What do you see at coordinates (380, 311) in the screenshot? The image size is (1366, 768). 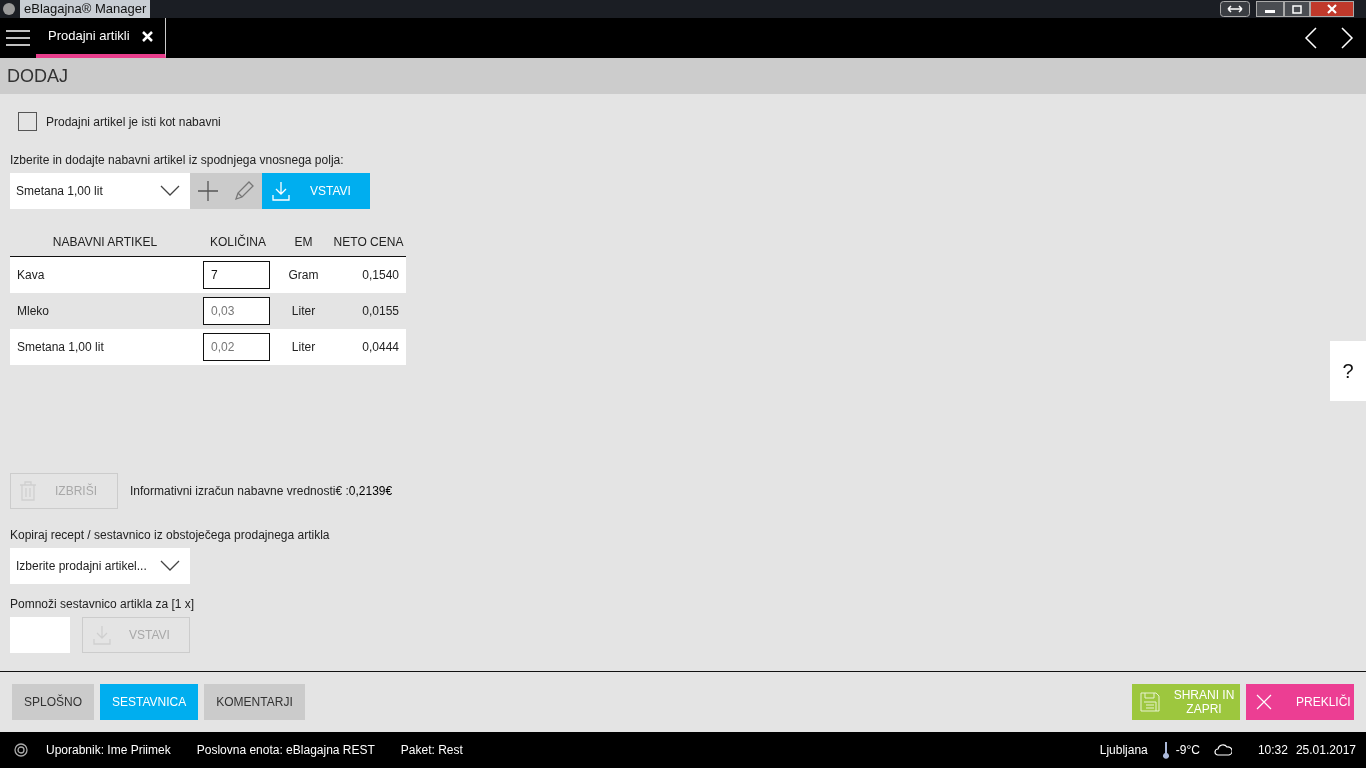 I see `table-cell-text: 0,0155` at bounding box center [380, 311].